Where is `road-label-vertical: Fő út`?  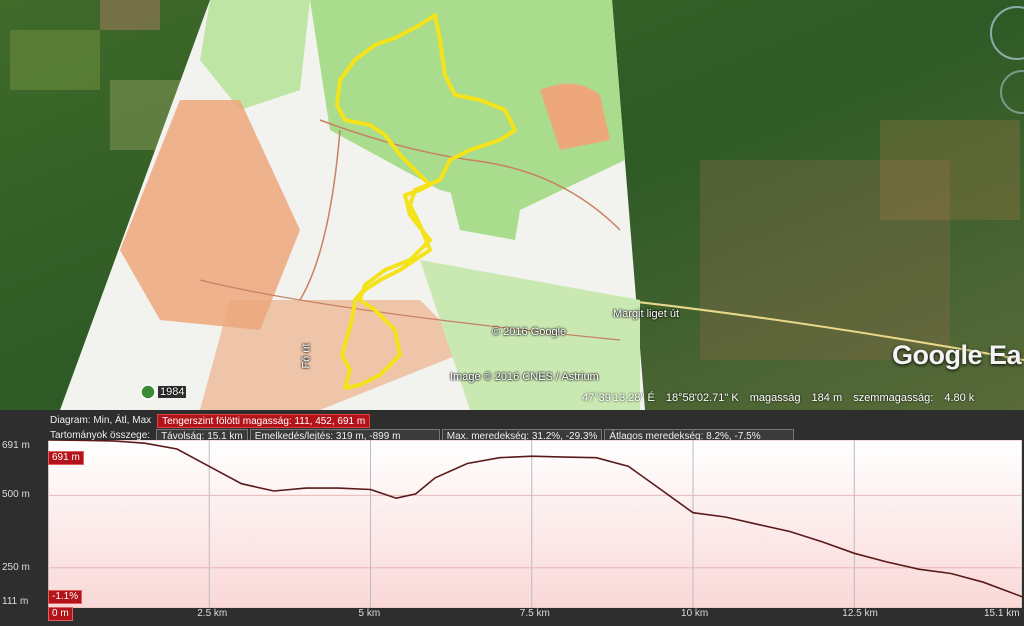 road-label-vertical: Fő út is located at coordinates (306, 356).